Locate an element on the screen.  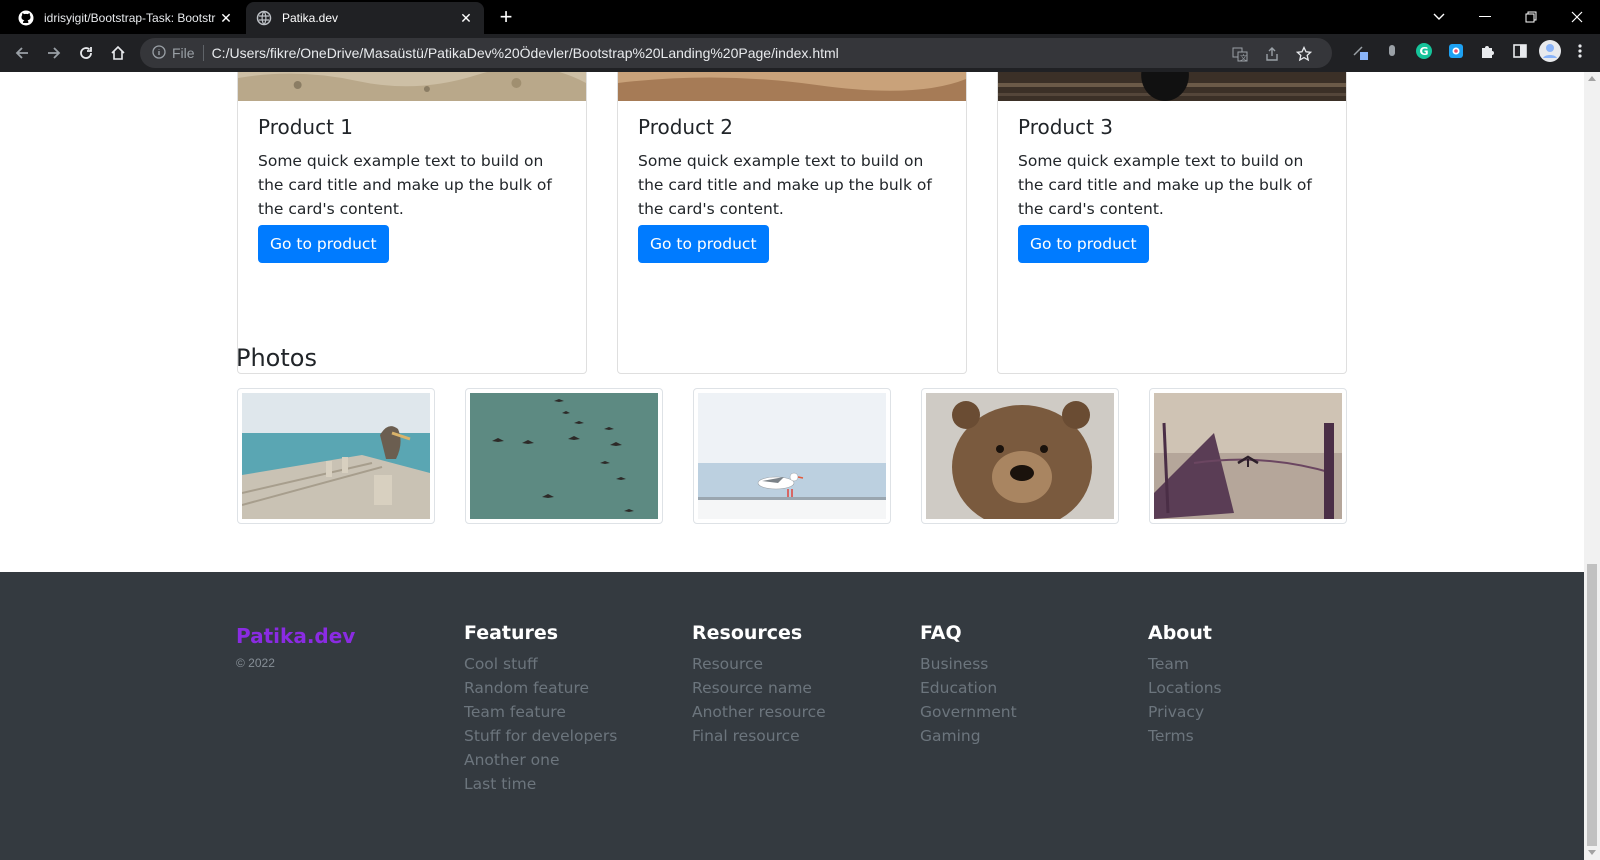
footer-link: Privacy is located at coordinates (1248, 712).